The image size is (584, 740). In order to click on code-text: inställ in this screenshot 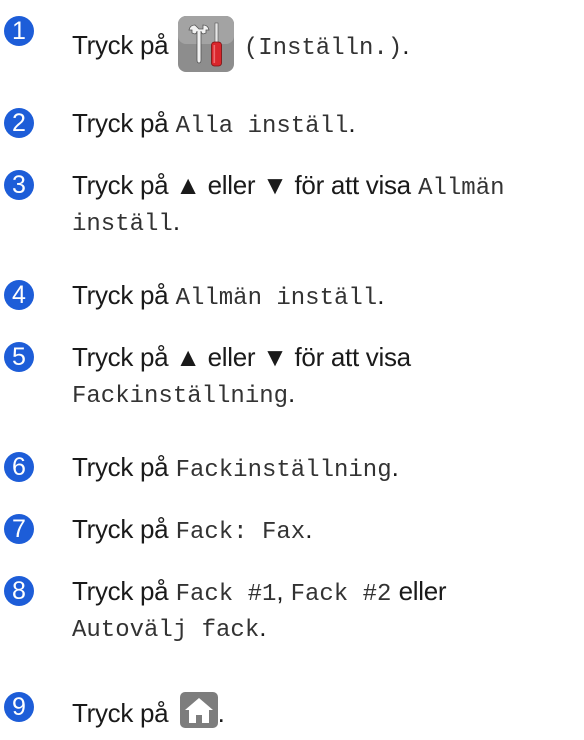, I will do `click(122, 224)`.